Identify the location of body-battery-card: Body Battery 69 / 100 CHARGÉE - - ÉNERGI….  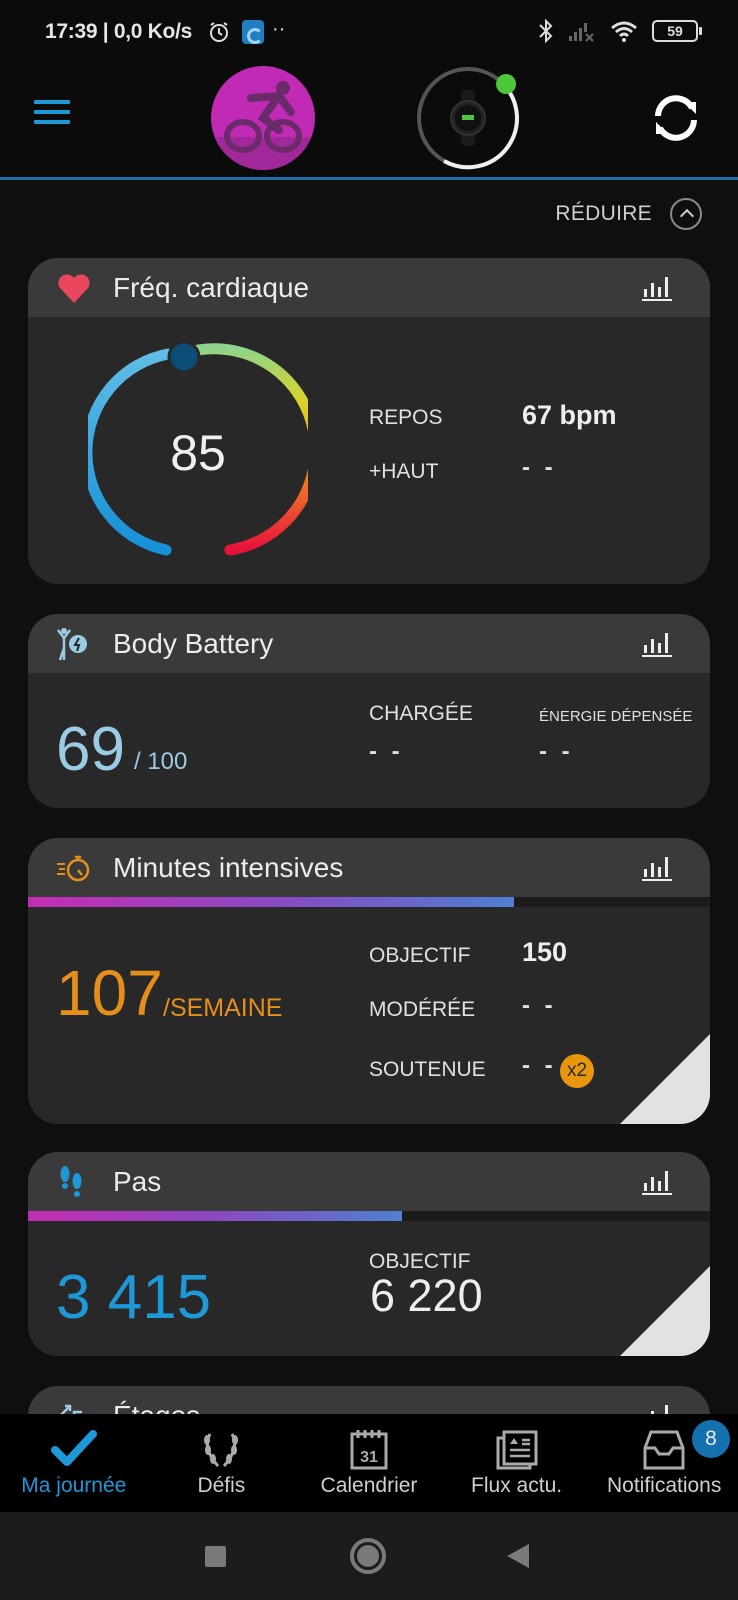
(369, 711).